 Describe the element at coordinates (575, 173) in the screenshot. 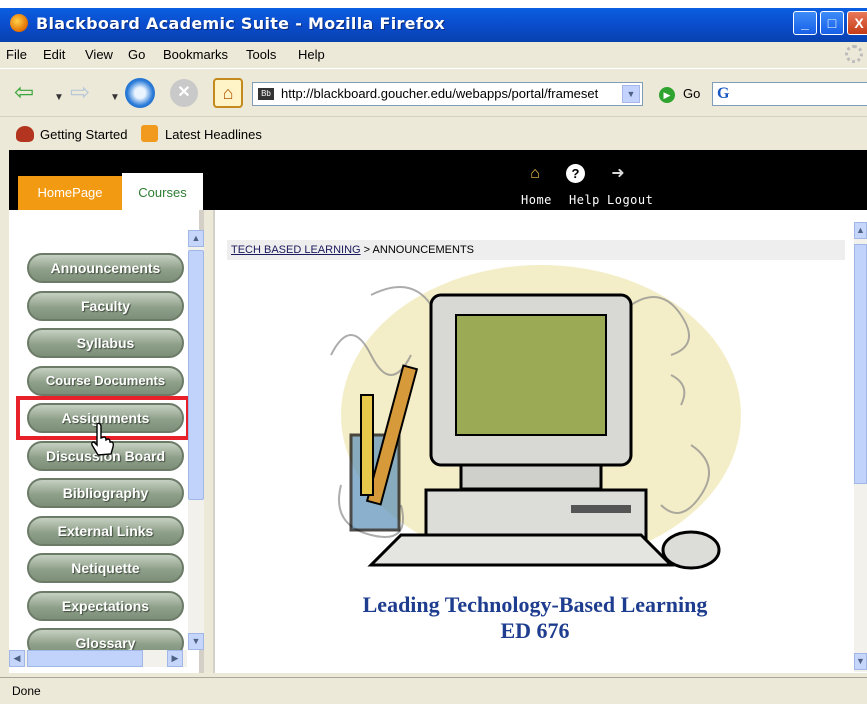

I see `help-icon: ?` at that location.